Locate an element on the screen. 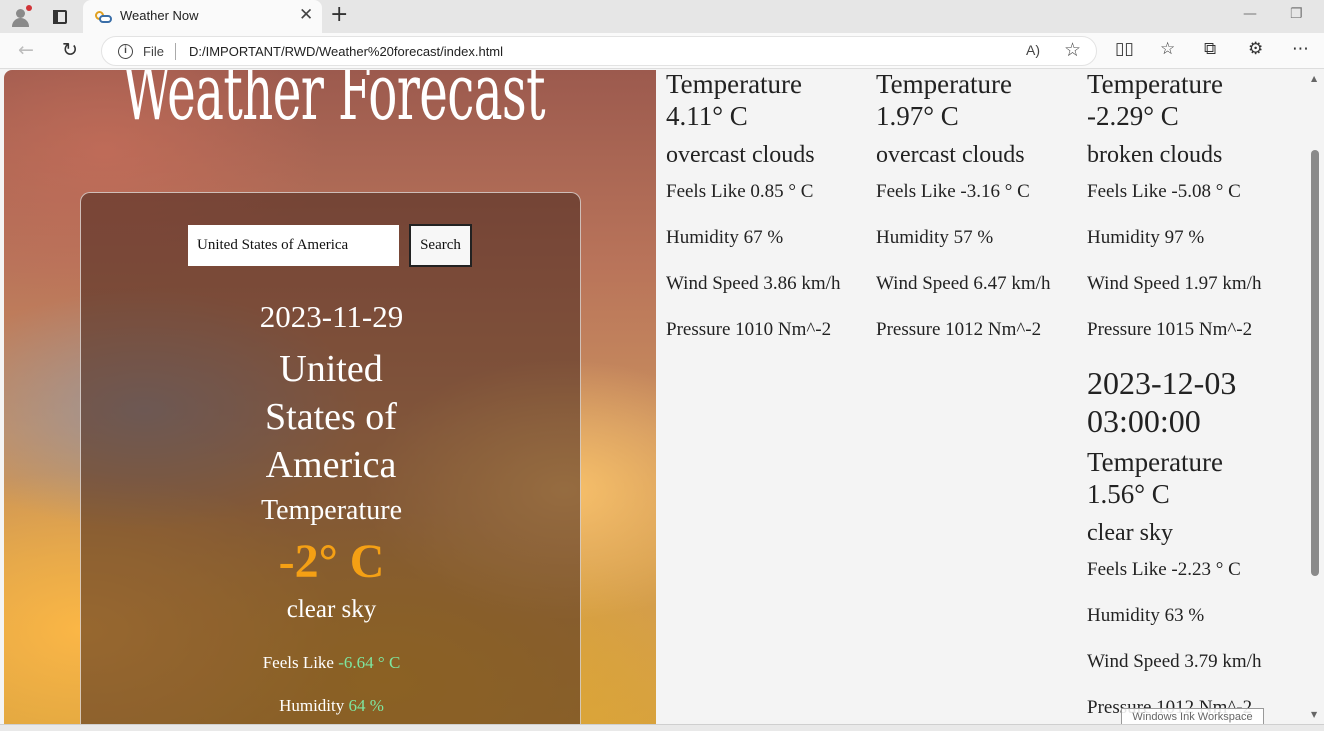 Image resolution: width=1324 pixels, height=731 pixels. current-temperature: -2° C is located at coordinates (331, 561).